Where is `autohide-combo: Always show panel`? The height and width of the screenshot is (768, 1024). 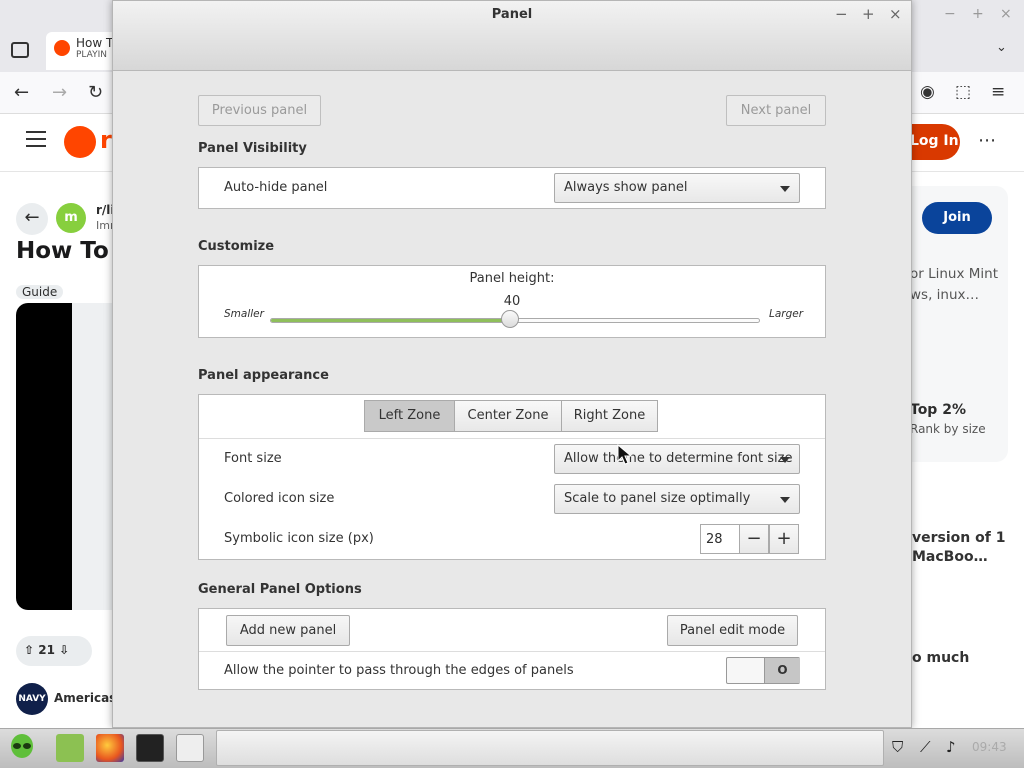
autohide-combo: Always show panel is located at coordinates (677, 188).